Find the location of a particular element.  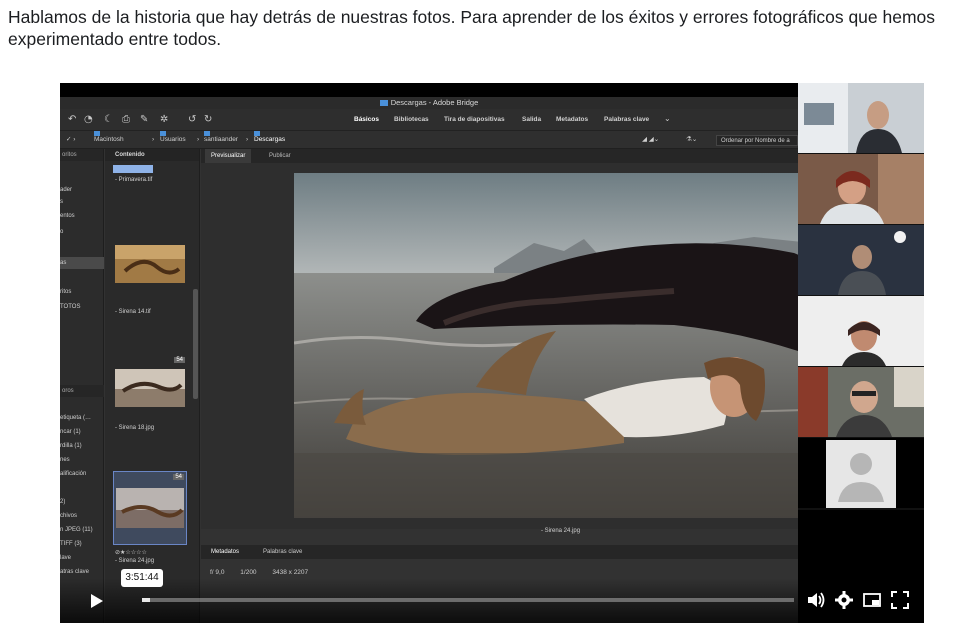

path-nav-icon: ✓ › is located at coordinates (70, 140).